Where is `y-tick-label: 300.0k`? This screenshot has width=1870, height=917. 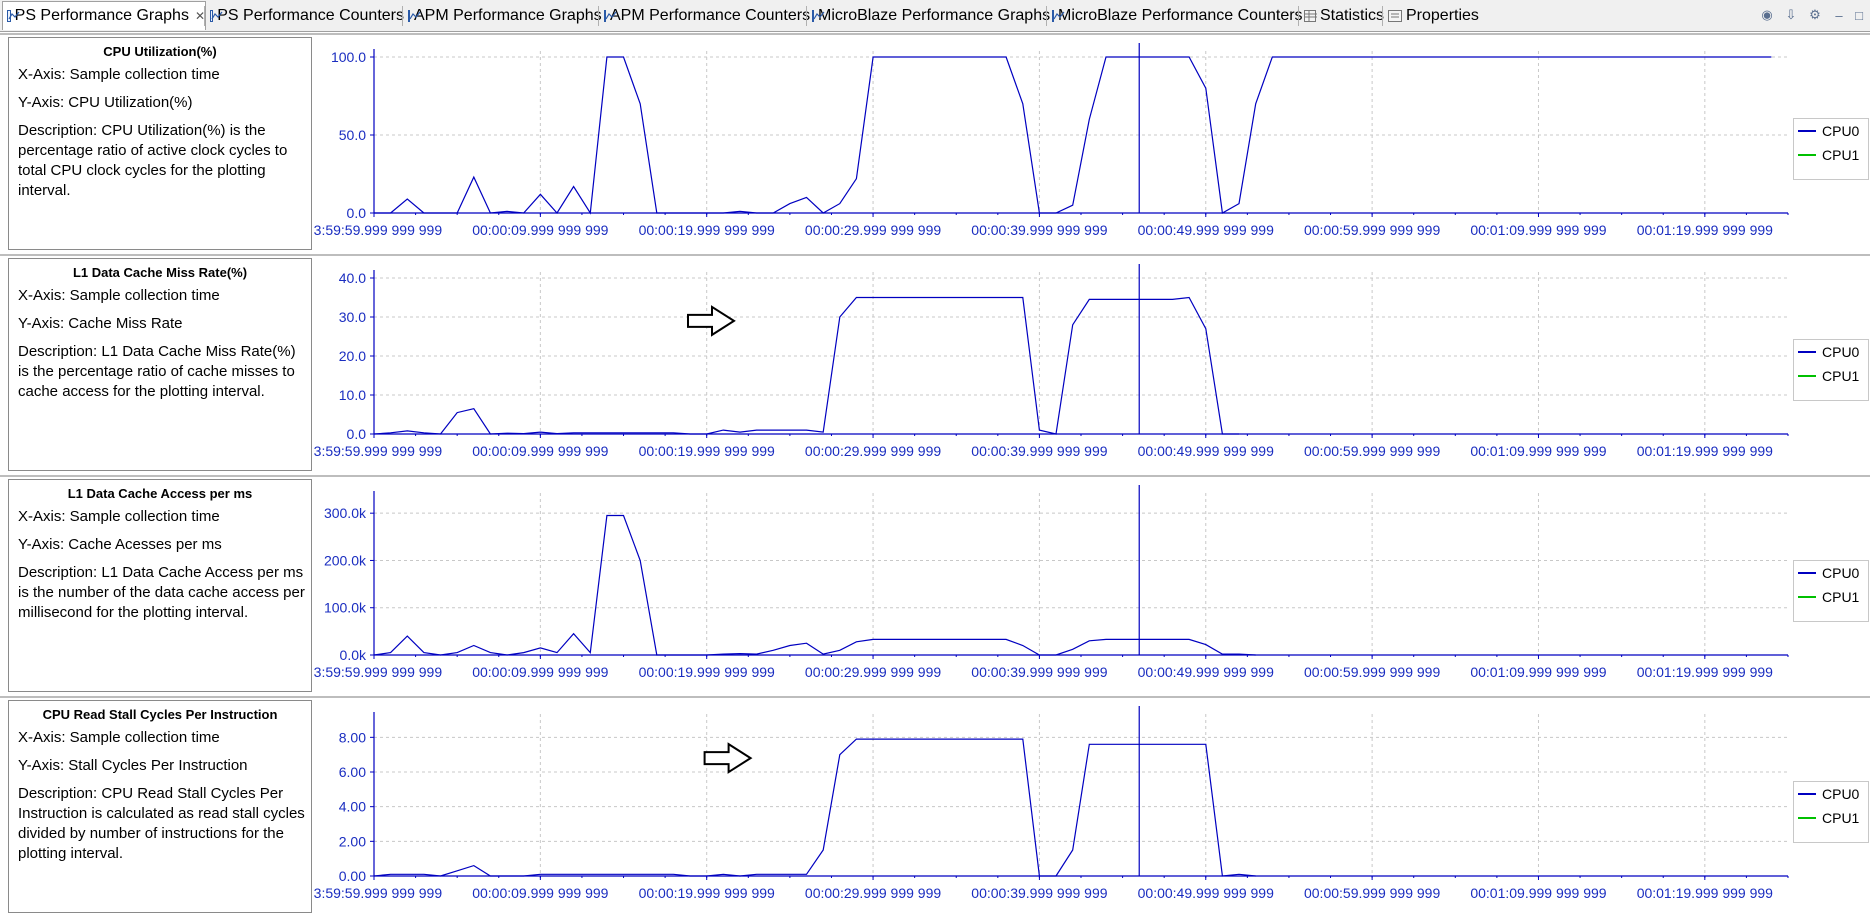 y-tick-label: 300.0k is located at coordinates (345, 513).